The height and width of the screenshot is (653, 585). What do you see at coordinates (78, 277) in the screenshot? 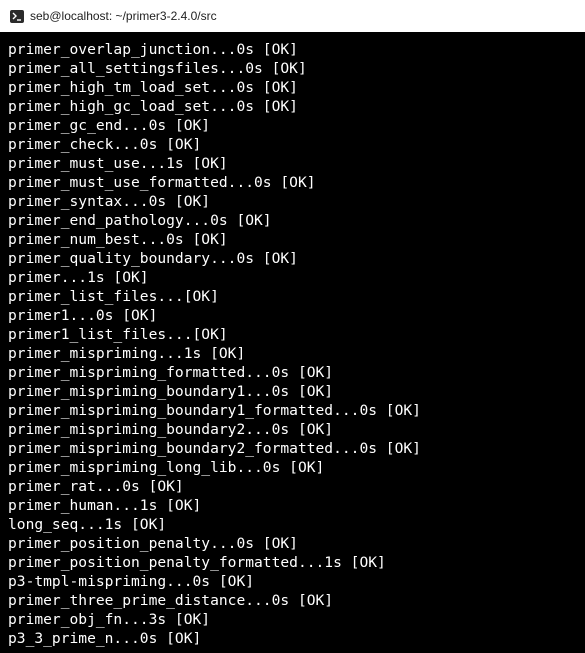
I see `terminal-line: primer...1s [OK]` at bounding box center [78, 277].